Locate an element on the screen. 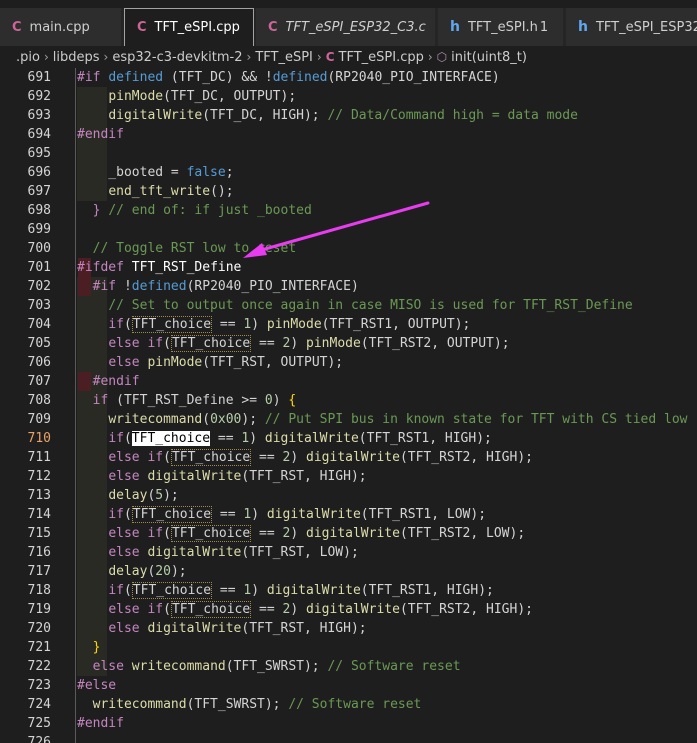  code-line: 700 // Toggle RST low to reset is located at coordinates (348, 248).